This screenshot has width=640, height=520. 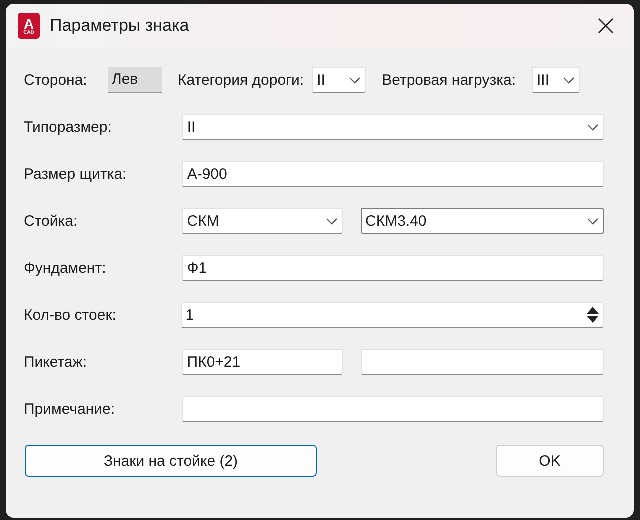 What do you see at coordinates (392, 315) in the screenshot?
I see `spin-field: 1` at bounding box center [392, 315].